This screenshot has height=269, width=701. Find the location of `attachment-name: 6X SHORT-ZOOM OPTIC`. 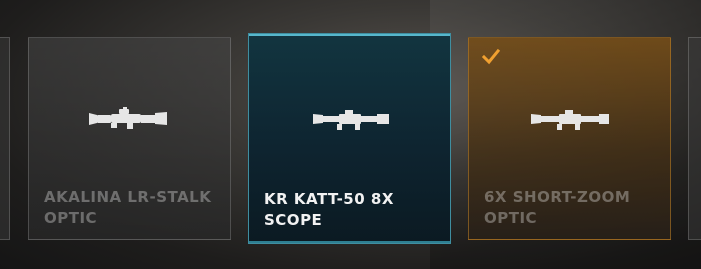

attachment-name: 6X SHORT-ZOOM OPTIC is located at coordinates (557, 207).